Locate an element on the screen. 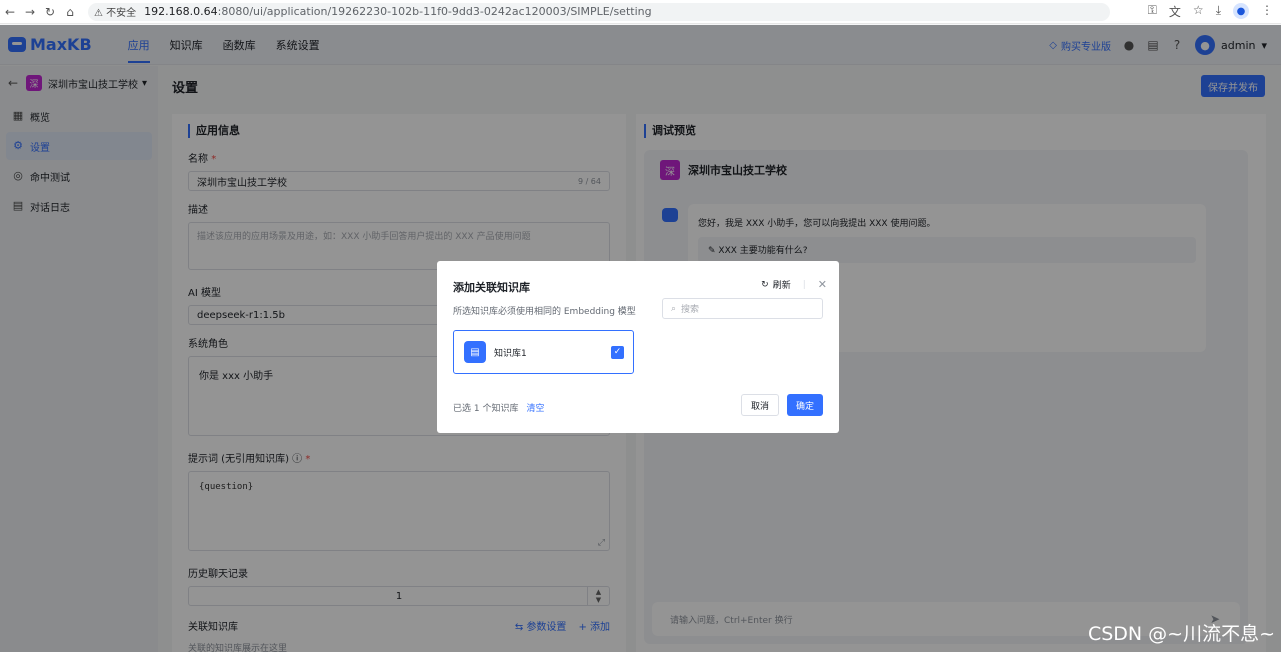 The height and width of the screenshot is (652, 1281). kb-search-input: ⌕ 搜索 is located at coordinates (742, 308).